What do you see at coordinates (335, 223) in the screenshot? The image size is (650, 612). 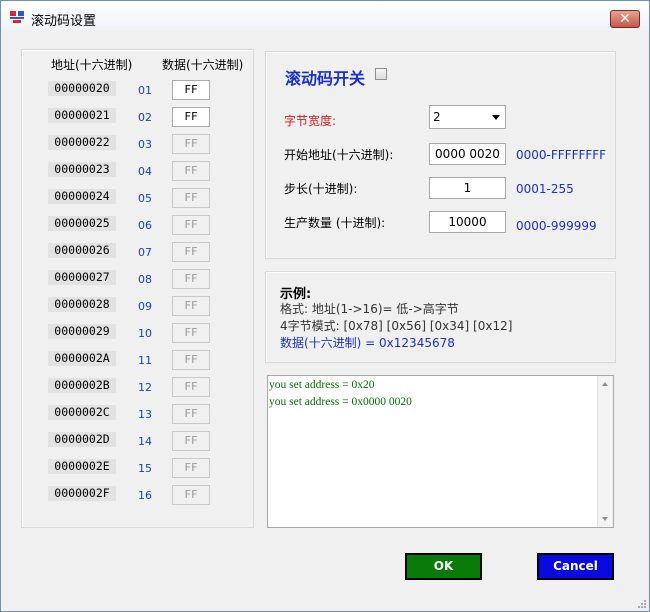 I see `quantity-label: 生产数量 (十进制):` at bounding box center [335, 223].